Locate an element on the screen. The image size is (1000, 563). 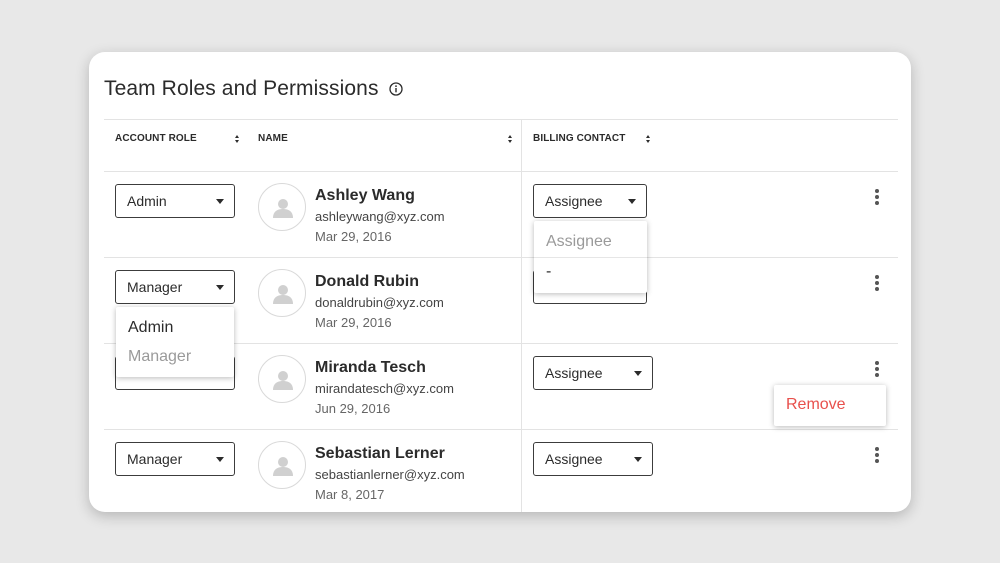
member-name: Sebastian Lerner is located at coordinates (380, 453).